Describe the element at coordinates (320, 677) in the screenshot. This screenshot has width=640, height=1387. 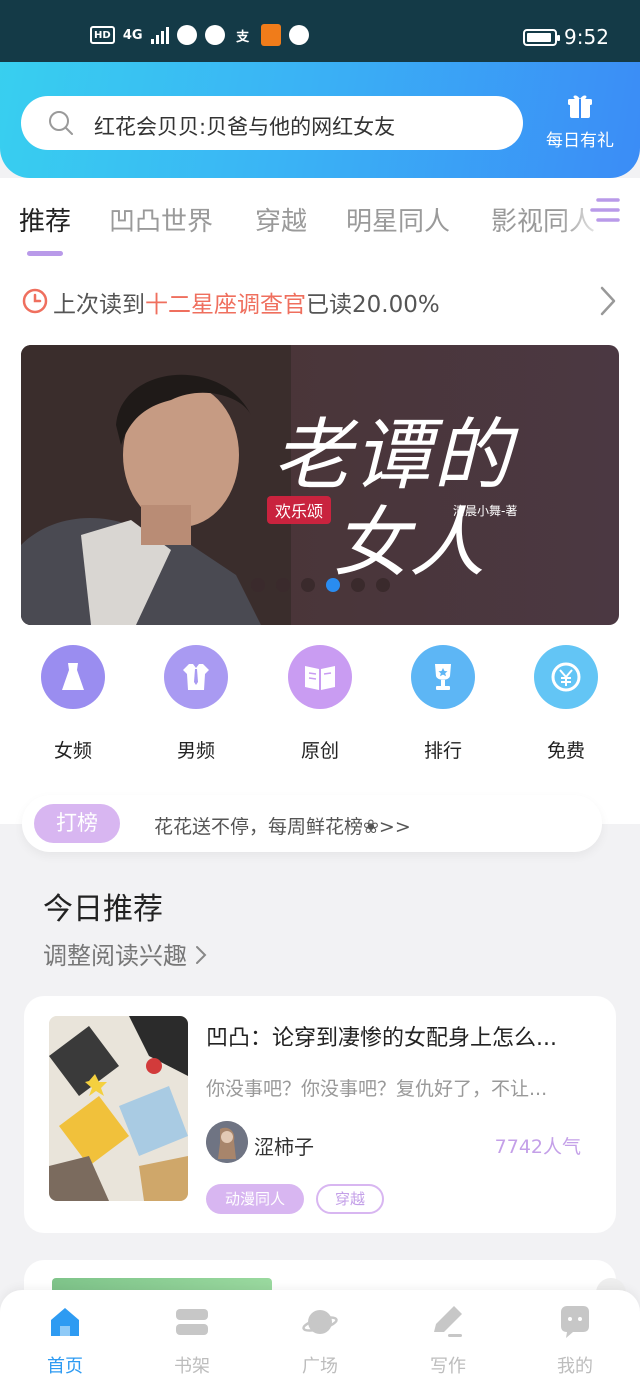
I see `book-icon` at that location.